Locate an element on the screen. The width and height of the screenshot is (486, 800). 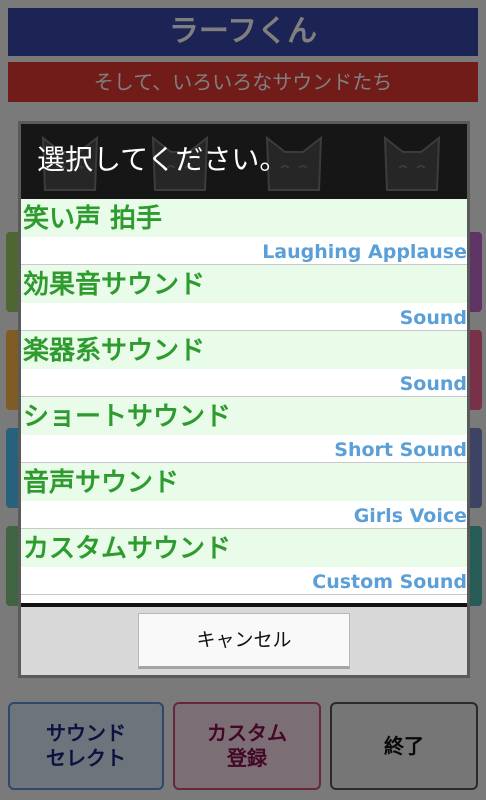
list-item-label: 楽器系サウンド is located at coordinates (114, 351).